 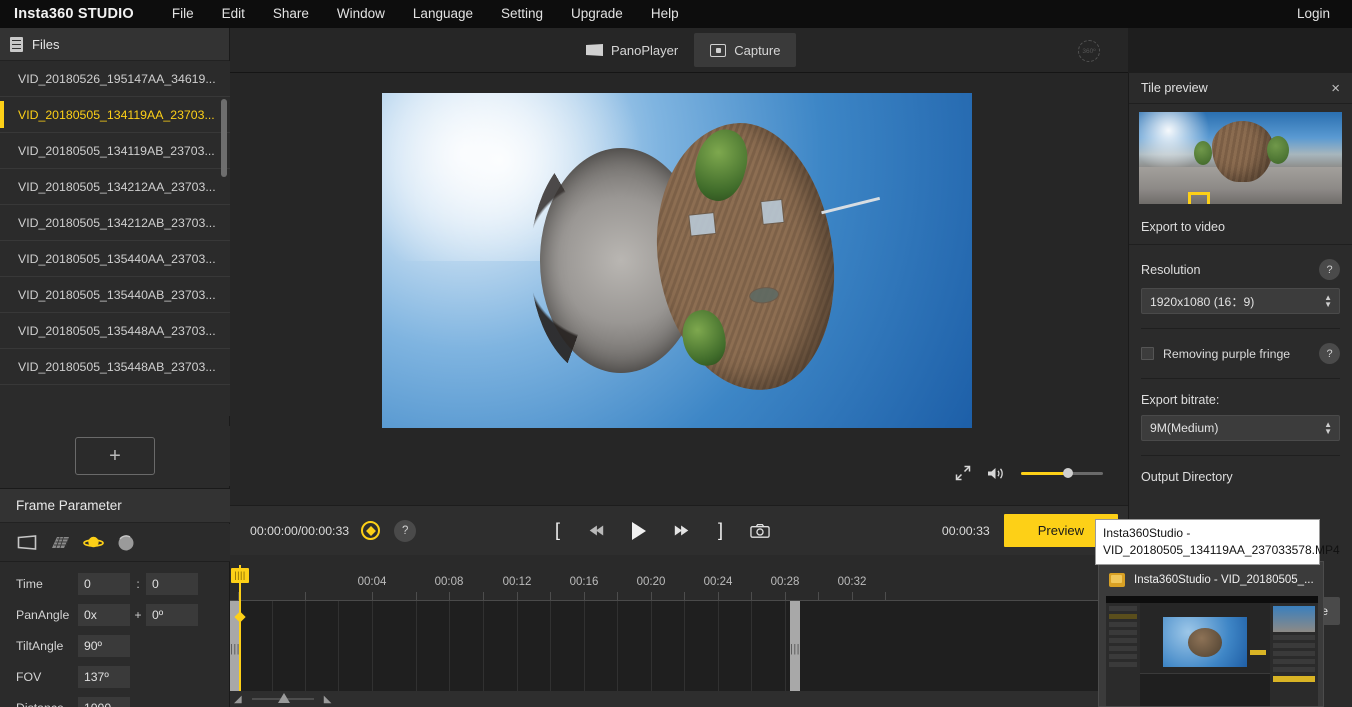 What do you see at coordinates (1198, 198) in the screenshot?
I see `viewport-marker` at bounding box center [1198, 198].